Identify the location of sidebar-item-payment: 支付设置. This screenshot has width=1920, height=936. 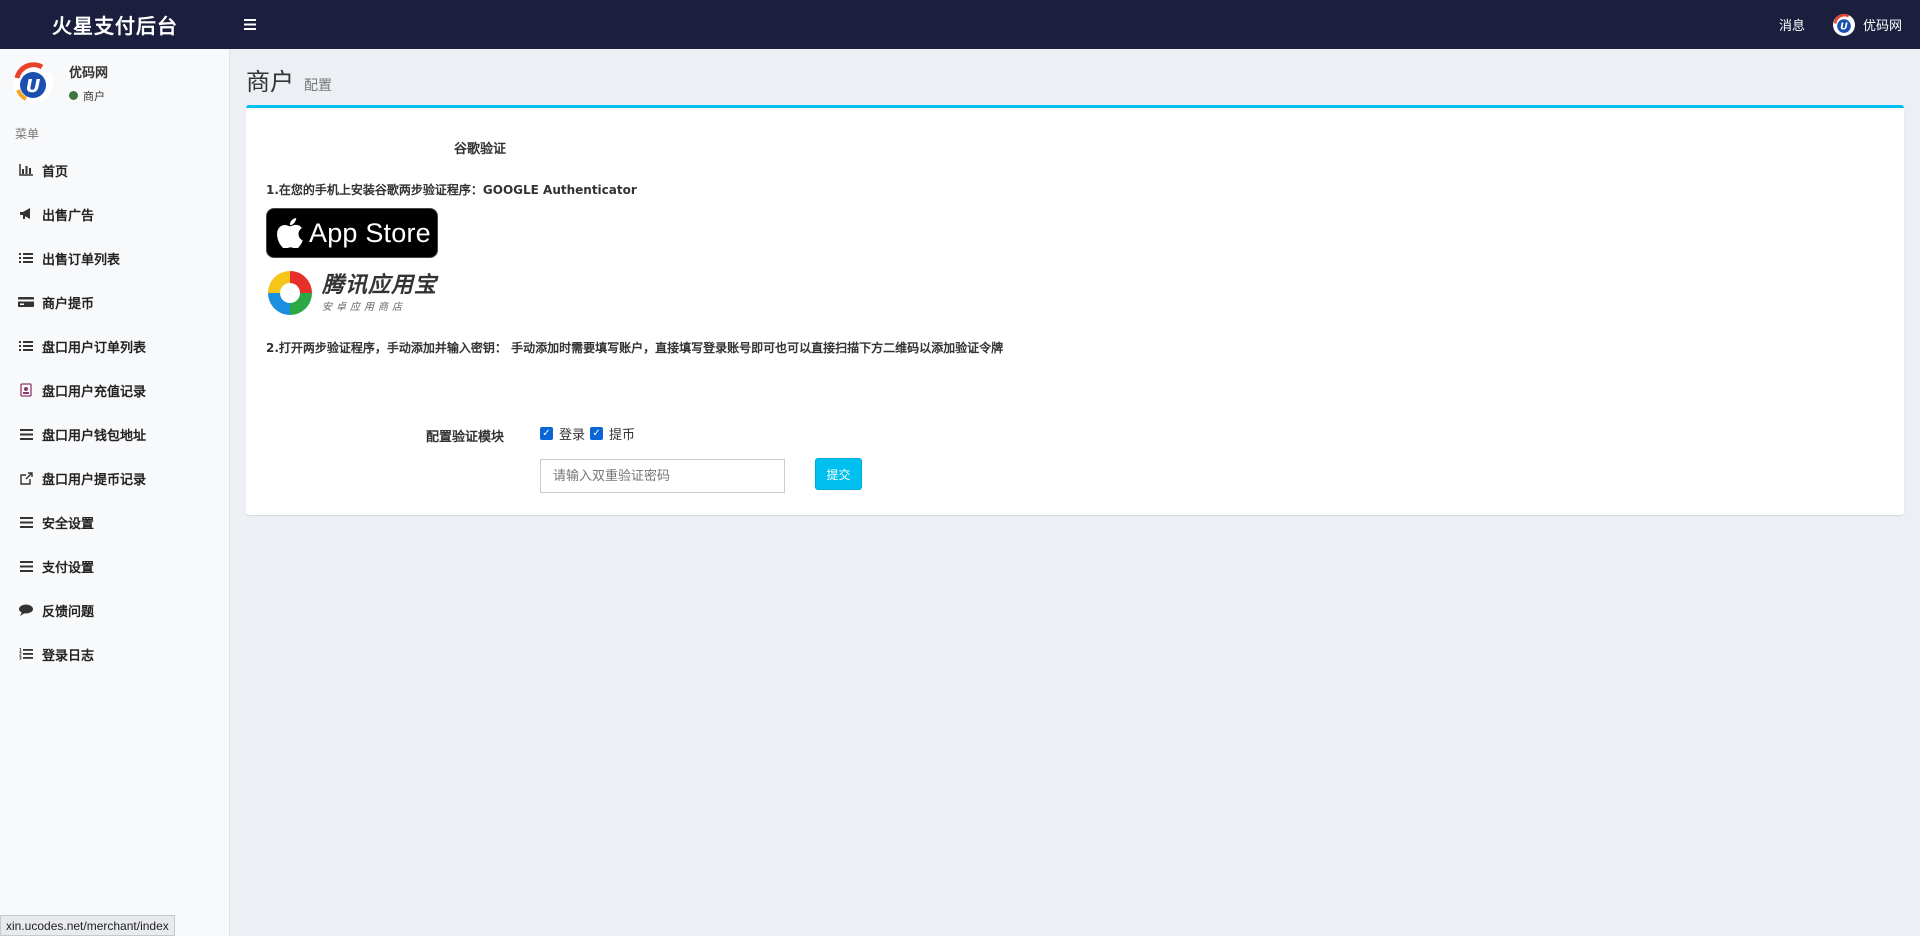
(114, 566).